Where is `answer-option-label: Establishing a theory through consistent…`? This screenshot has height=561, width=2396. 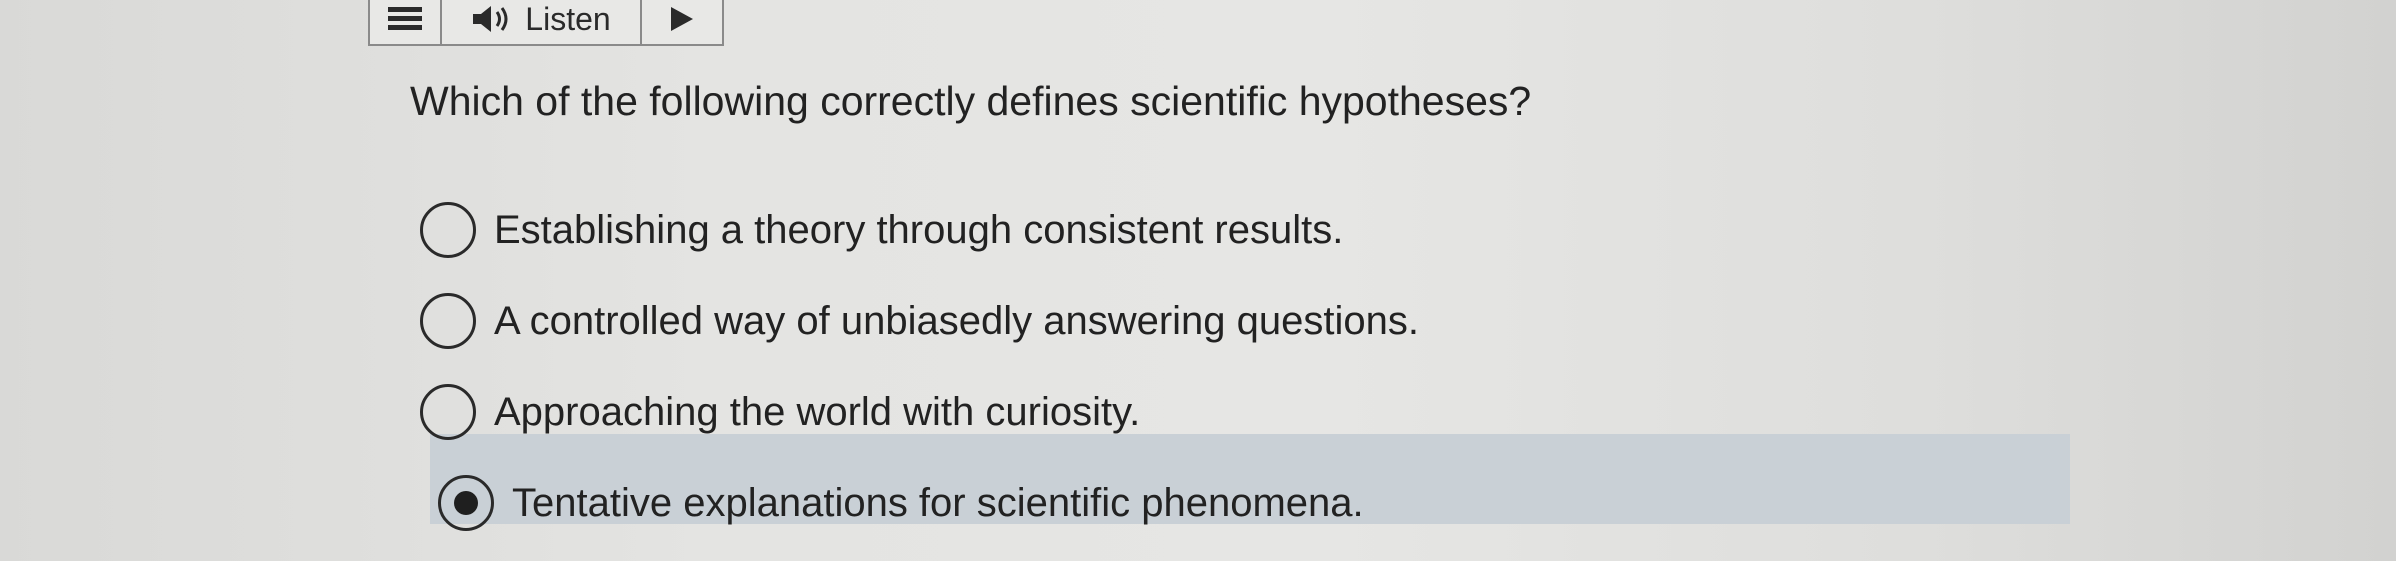
answer-option-label: Establishing a theory through consistent… is located at coordinates (919, 229).